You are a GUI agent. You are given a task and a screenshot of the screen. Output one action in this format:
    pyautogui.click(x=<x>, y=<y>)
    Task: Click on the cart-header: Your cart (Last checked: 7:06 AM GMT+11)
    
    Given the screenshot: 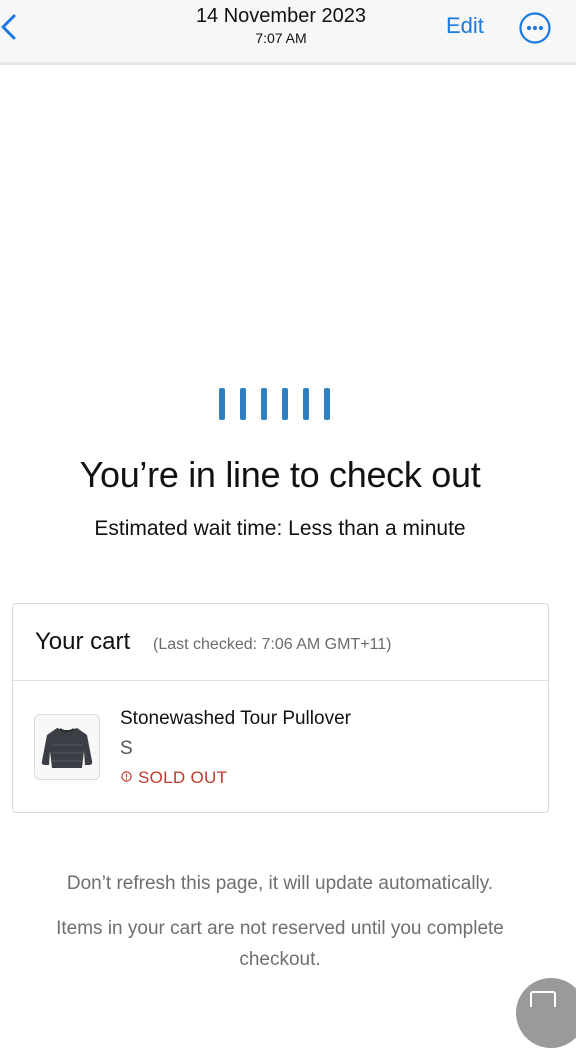 What is the action you would take?
    pyautogui.click(x=280, y=642)
    